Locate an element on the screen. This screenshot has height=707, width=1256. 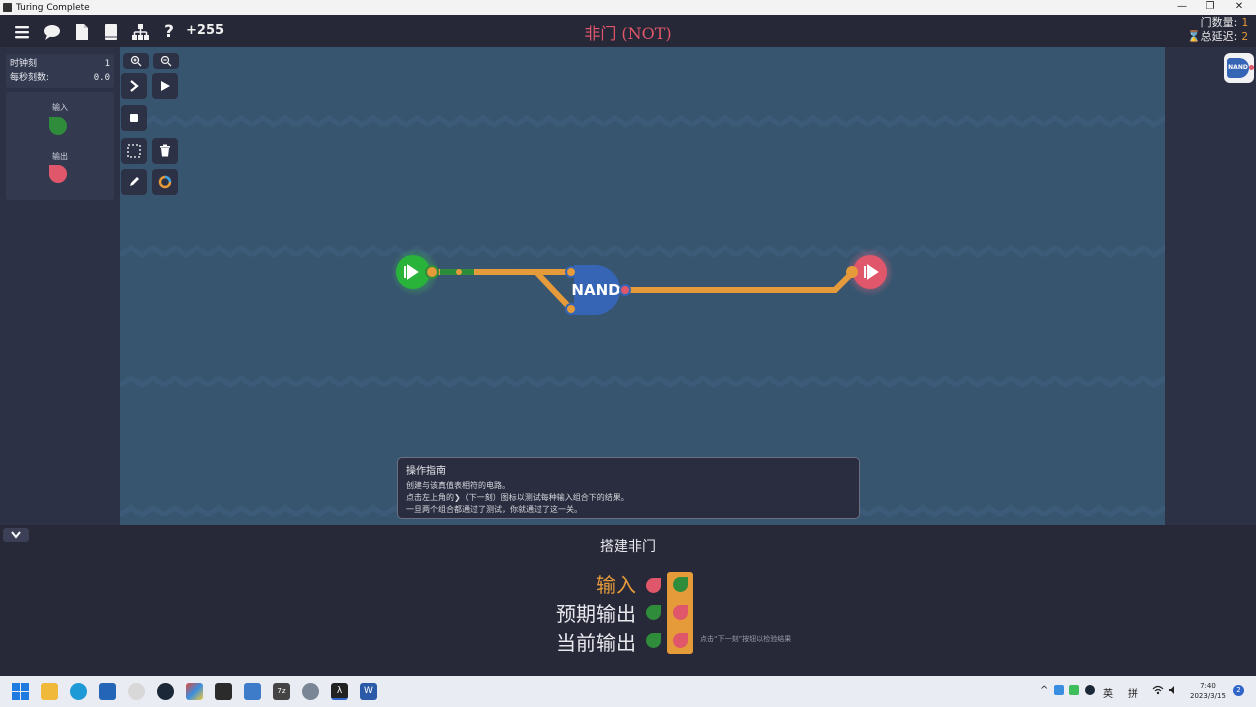
gate-count-value: 1 is located at coordinates (1244, 22).